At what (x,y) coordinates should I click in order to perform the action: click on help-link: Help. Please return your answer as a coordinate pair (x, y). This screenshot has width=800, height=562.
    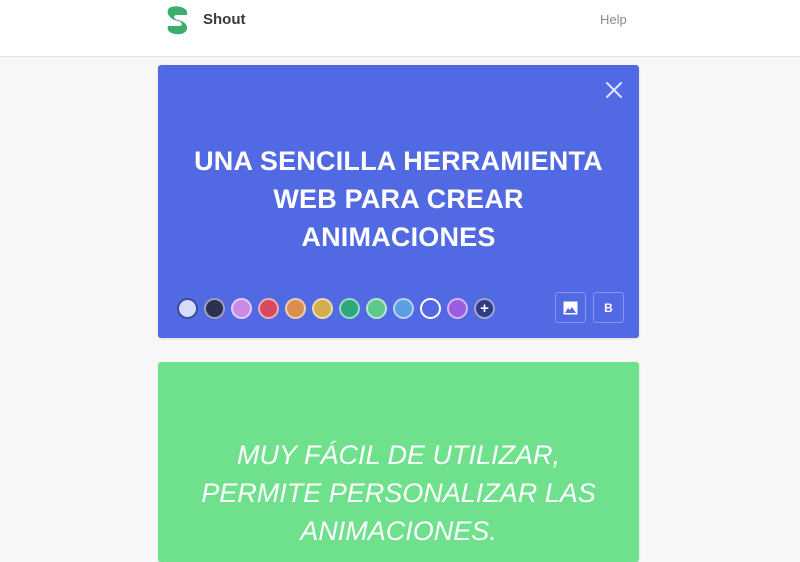
    Looking at the image, I should click on (613, 19).